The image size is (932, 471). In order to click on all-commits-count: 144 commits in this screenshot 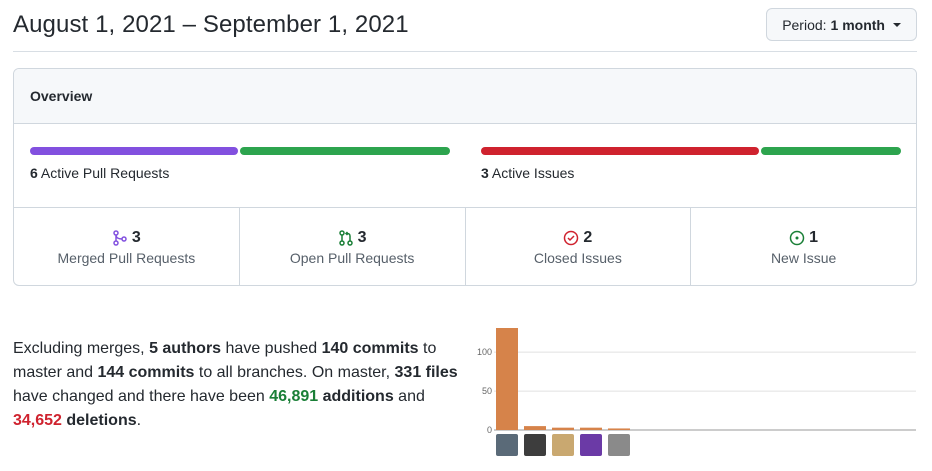, I will do `click(146, 372)`.